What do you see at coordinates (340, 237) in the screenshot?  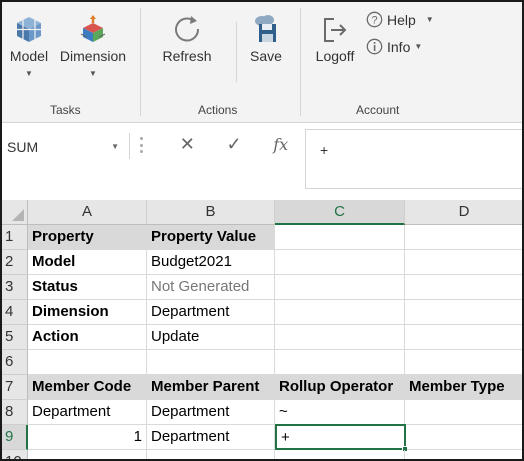 I see `cell-c1` at bounding box center [340, 237].